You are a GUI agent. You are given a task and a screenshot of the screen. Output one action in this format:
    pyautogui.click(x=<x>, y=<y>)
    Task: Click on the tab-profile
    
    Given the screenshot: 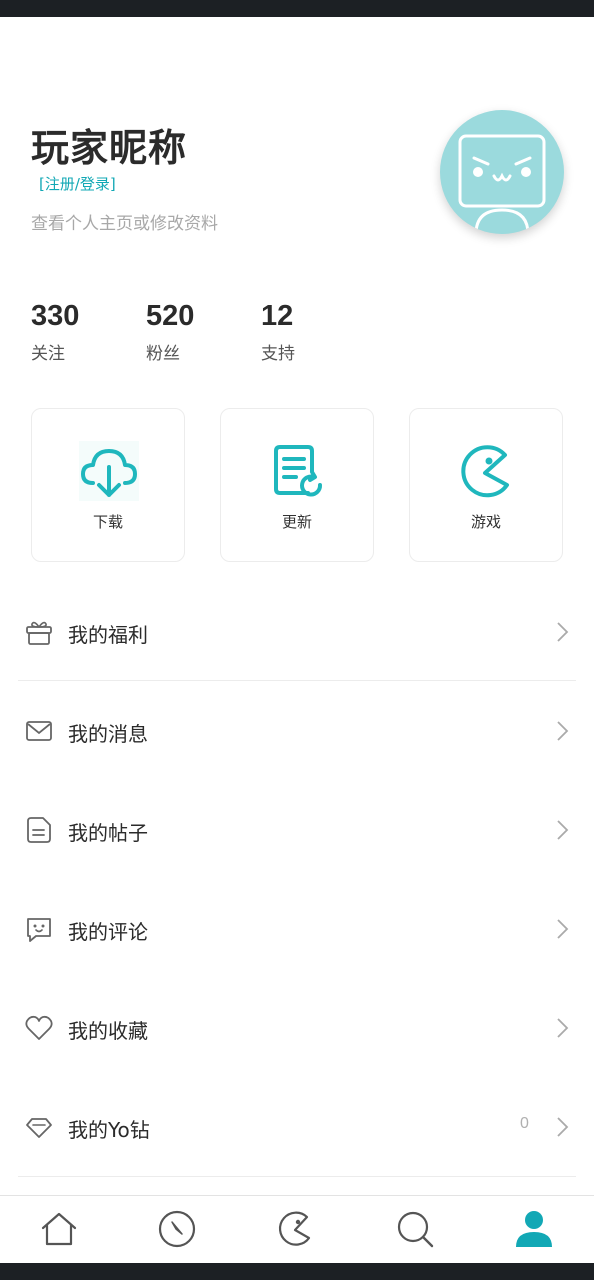 What is the action you would take?
    pyautogui.click(x=534, y=1230)
    